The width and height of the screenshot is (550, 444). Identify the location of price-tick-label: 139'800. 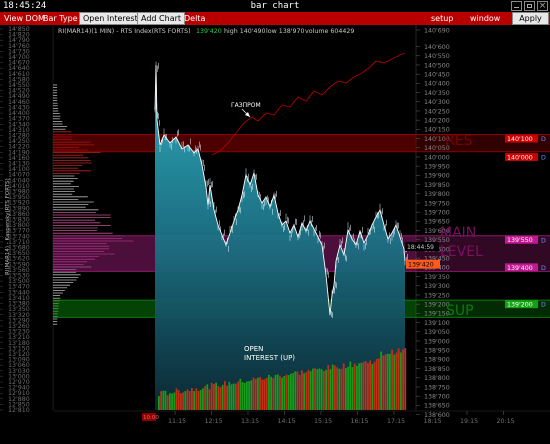
(437, 194).